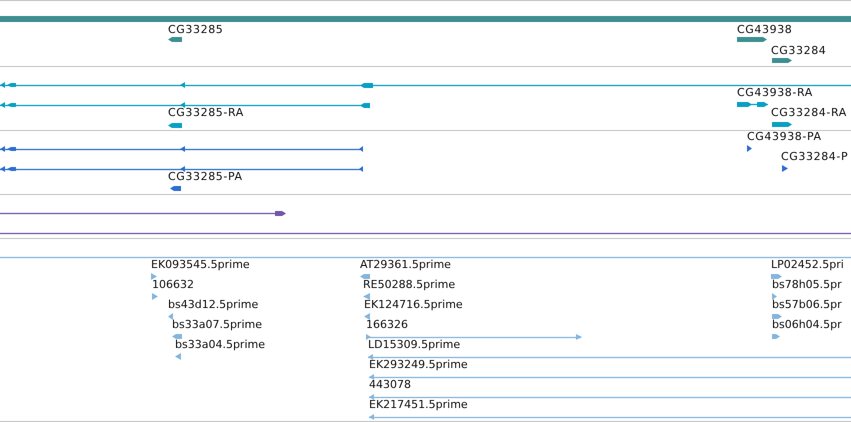  I want to click on feature-label: CG43938-RA, so click(775, 92).